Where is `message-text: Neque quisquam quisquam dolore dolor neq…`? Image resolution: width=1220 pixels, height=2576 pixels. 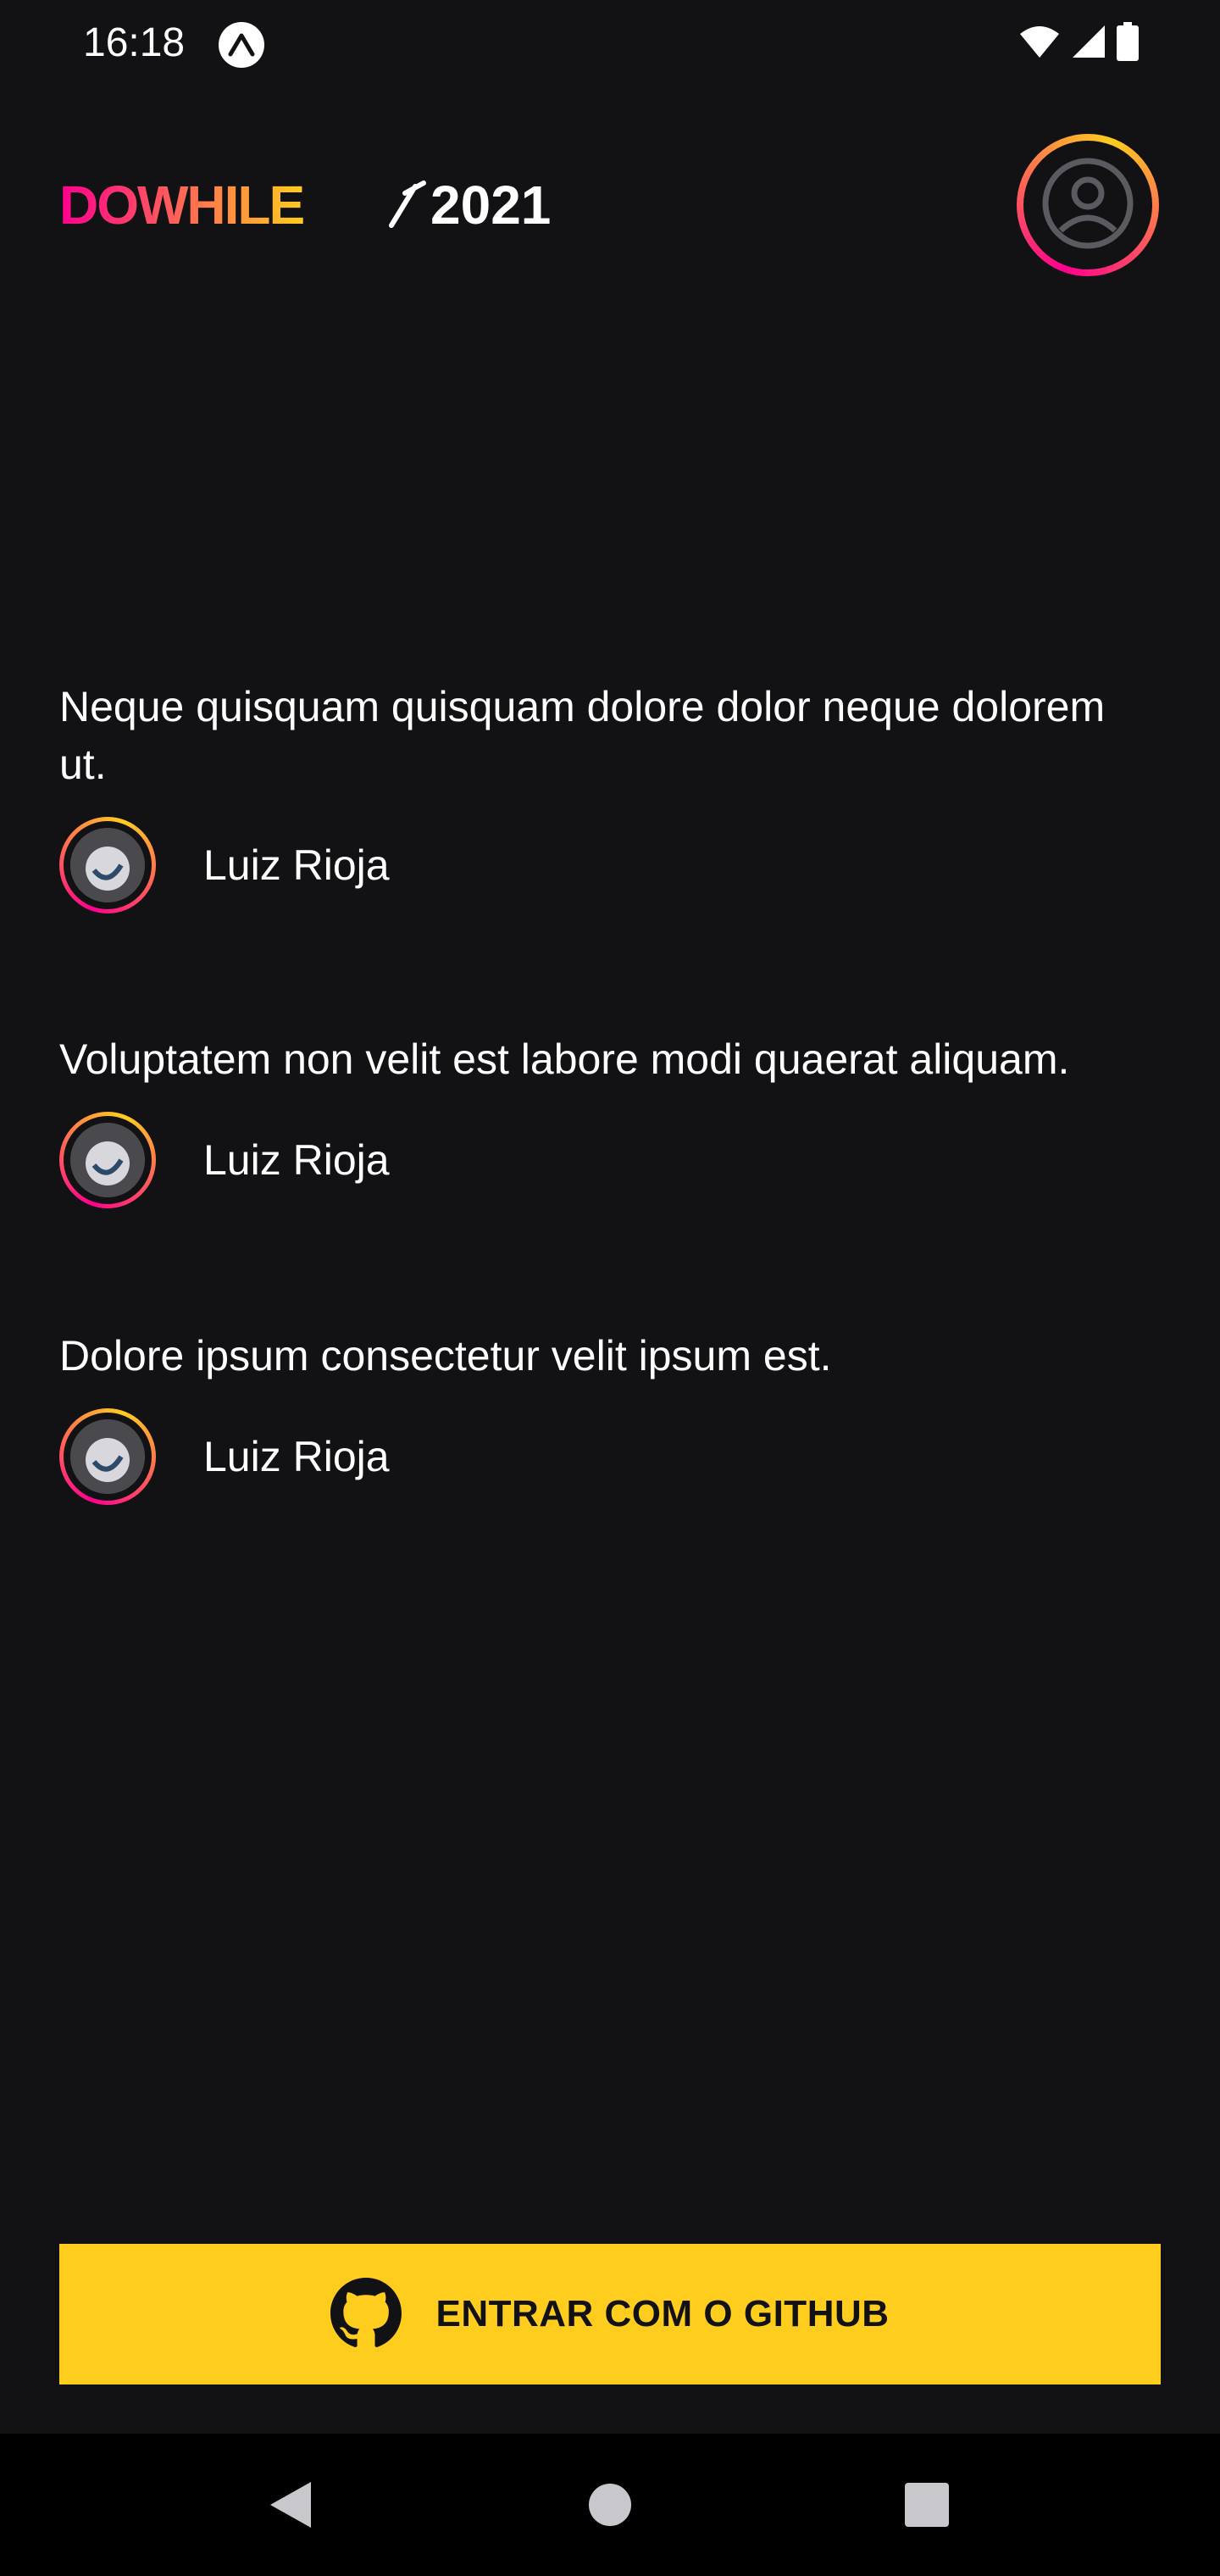 message-text: Neque quisquam quisquam dolore dolor neq… is located at coordinates (582, 735).